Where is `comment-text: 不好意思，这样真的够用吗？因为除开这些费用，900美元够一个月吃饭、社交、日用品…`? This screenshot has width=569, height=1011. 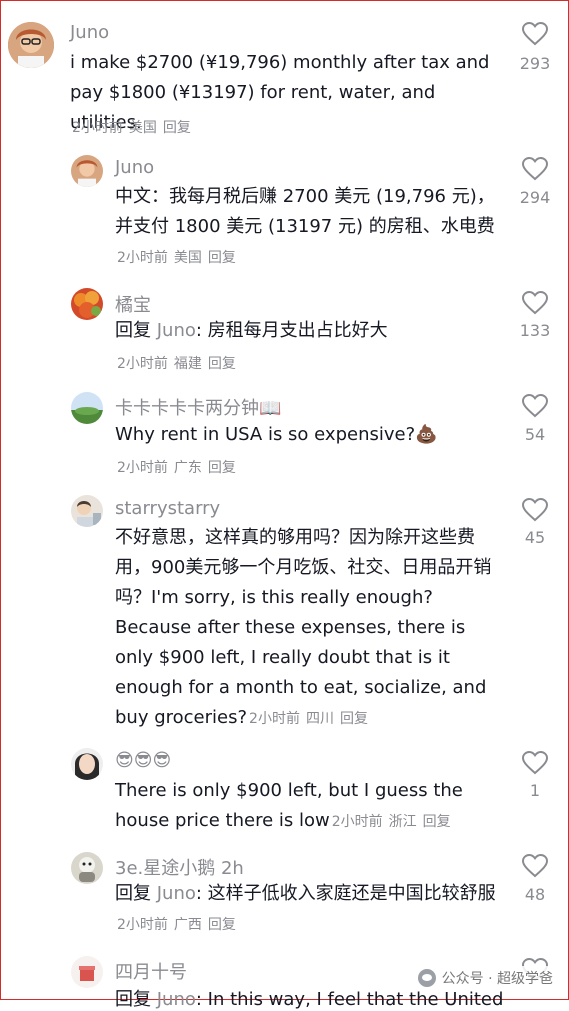
comment-text: 不好意思，这样真的够用吗？因为除开这些费用，900美元够一个月吃饭、社交、日用品… is located at coordinates (303, 627).